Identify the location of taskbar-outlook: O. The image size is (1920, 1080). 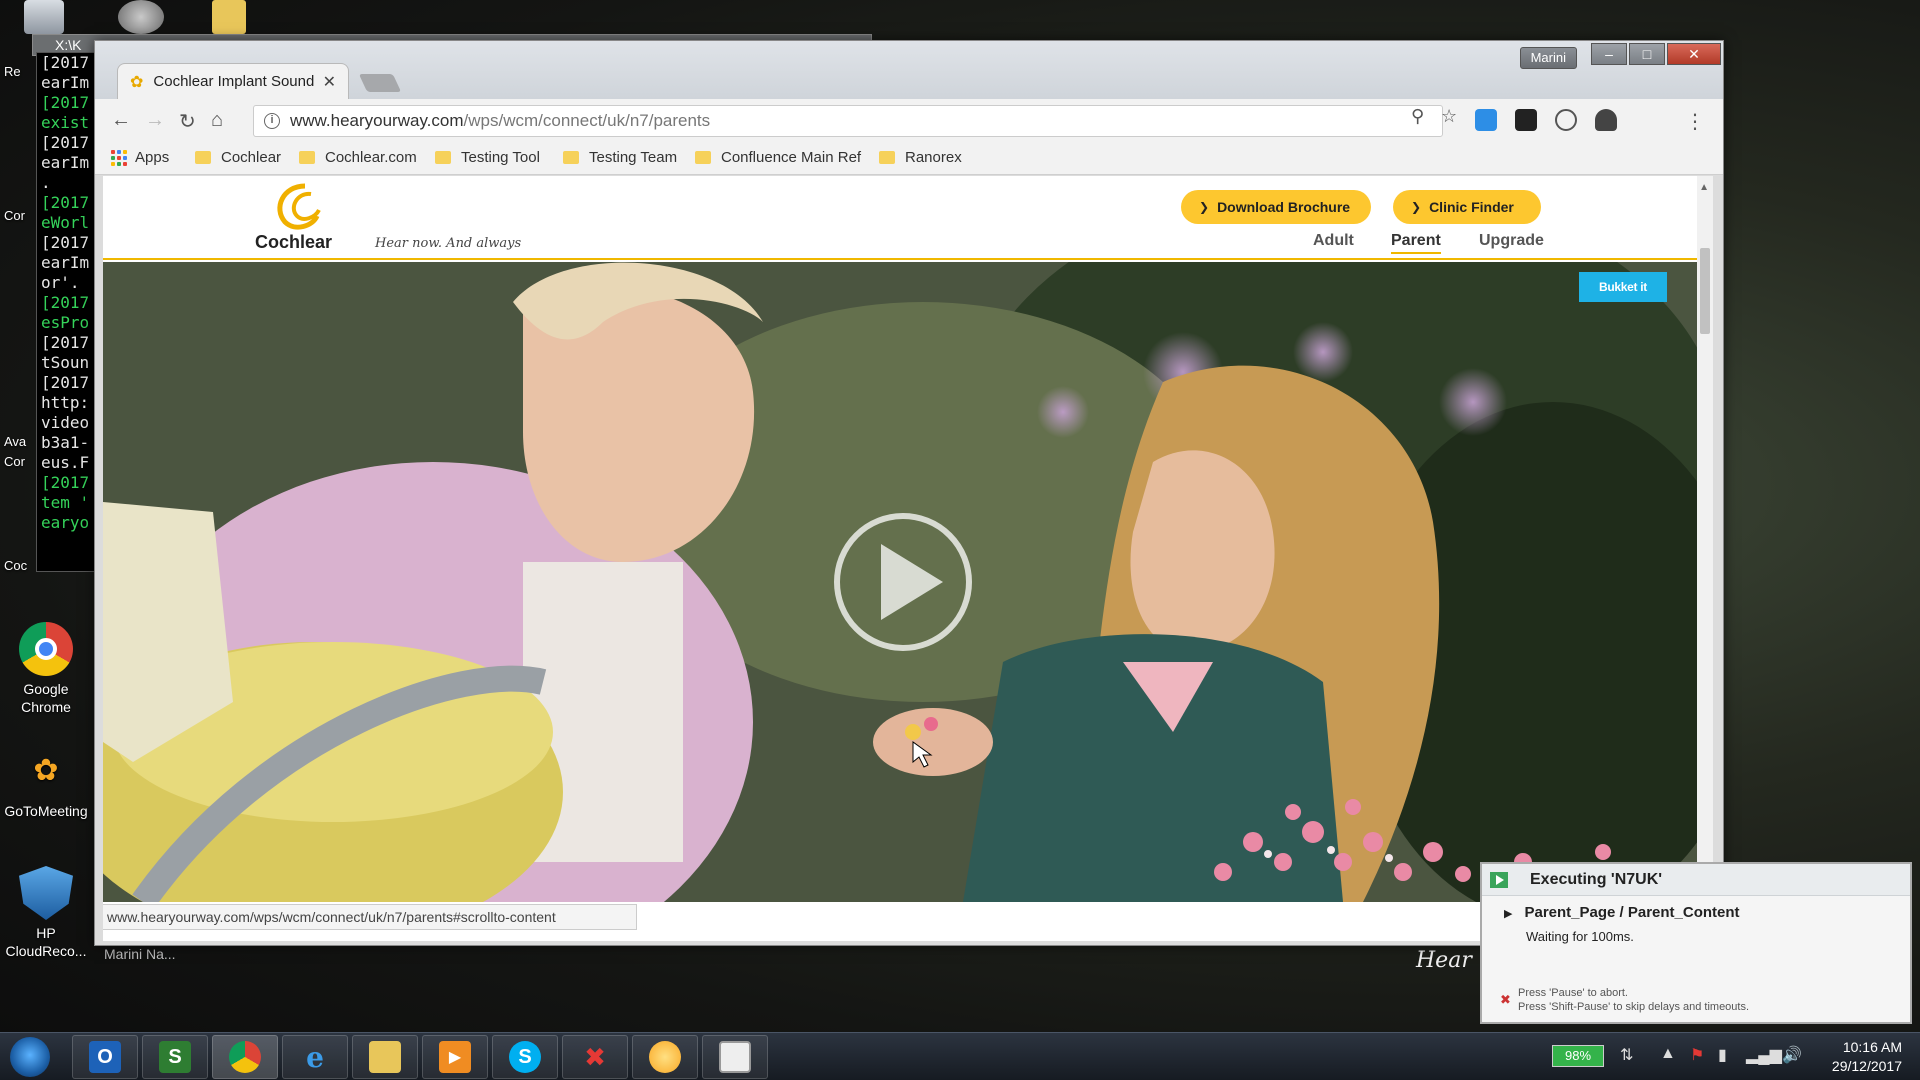
(105, 1057).